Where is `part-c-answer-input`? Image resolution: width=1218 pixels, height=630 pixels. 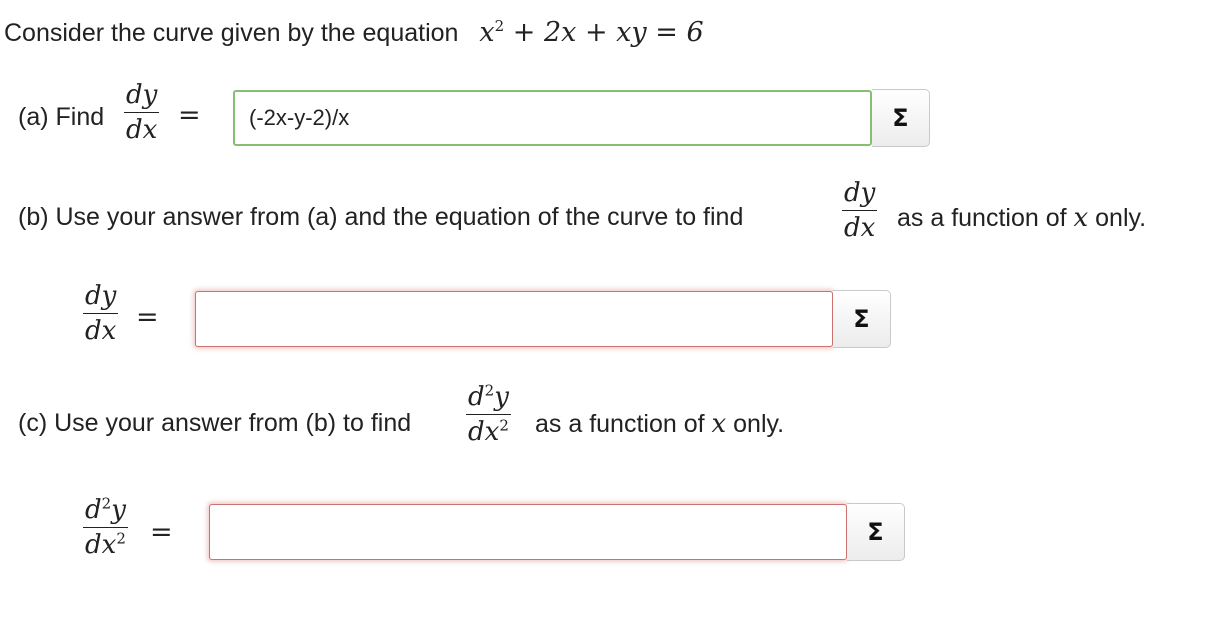 part-c-answer-input is located at coordinates (528, 532).